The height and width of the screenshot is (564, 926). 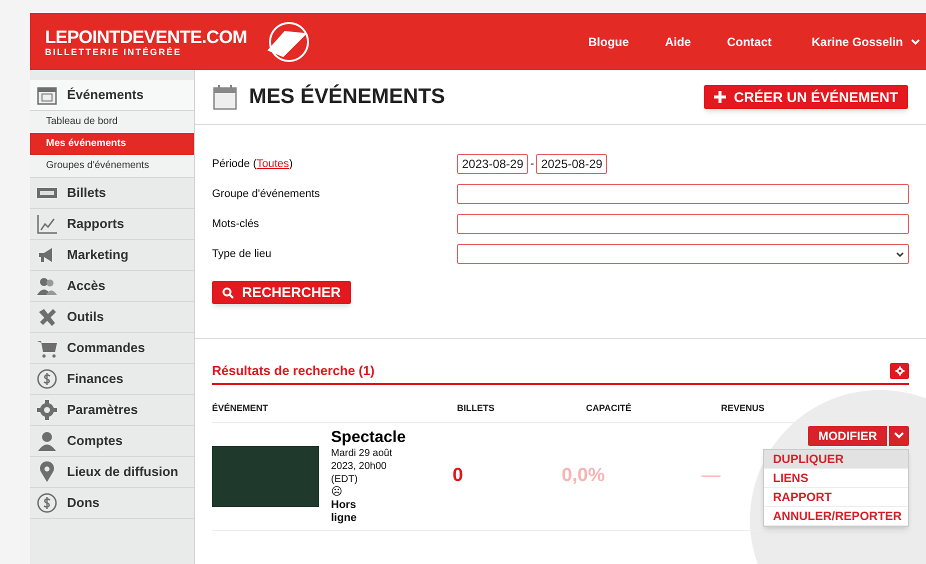 What do you see at coordinates (836, 478) in the screenshot?
I see `menu-item: LIENS` at bounding box center [836, 478].